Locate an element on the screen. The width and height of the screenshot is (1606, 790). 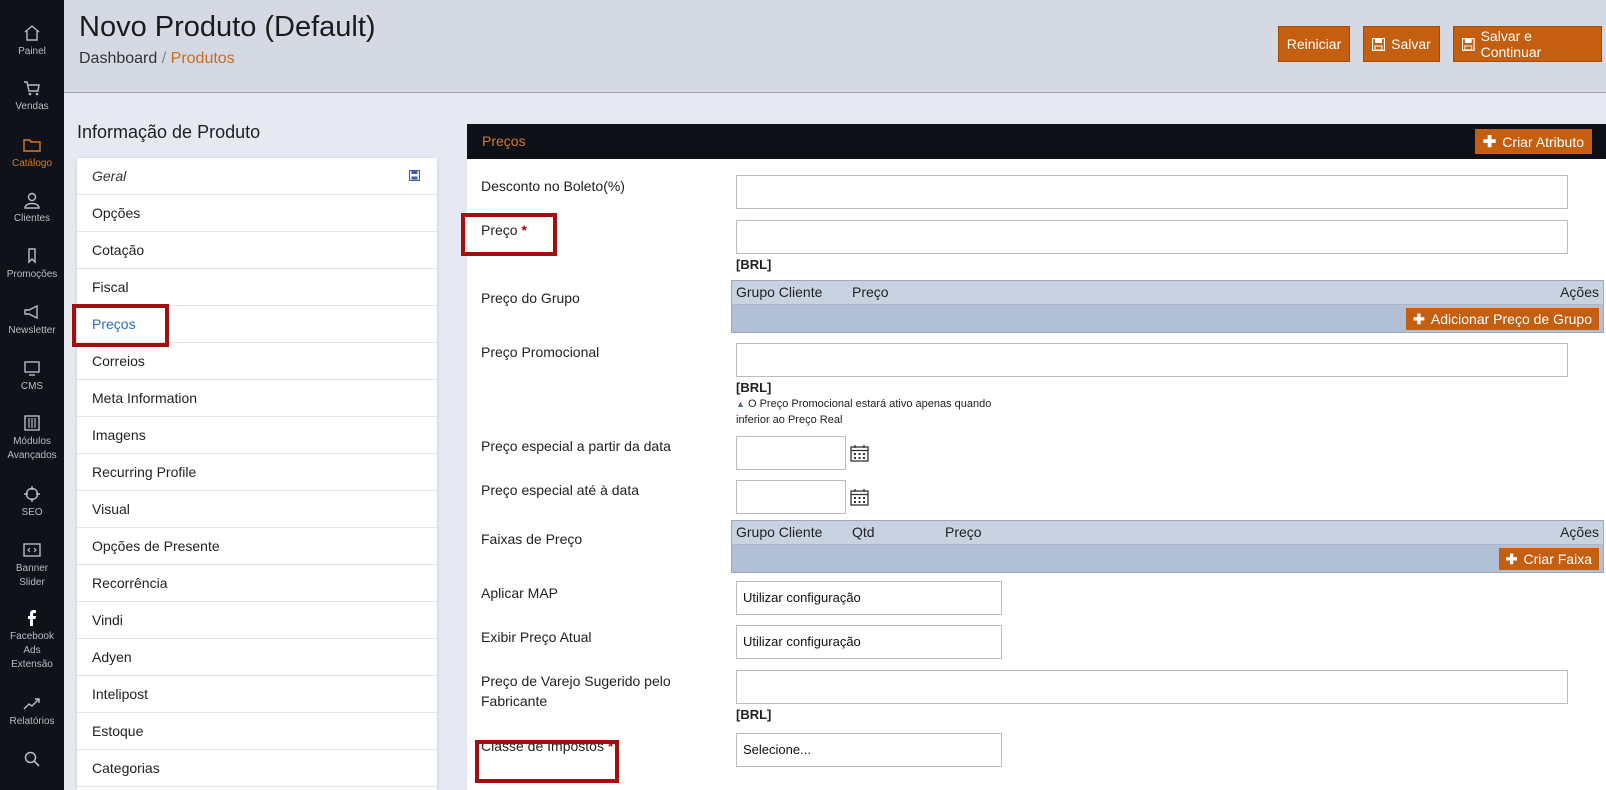
tier-price-label: Faixas de Preço is located at coordinates (532, 539).